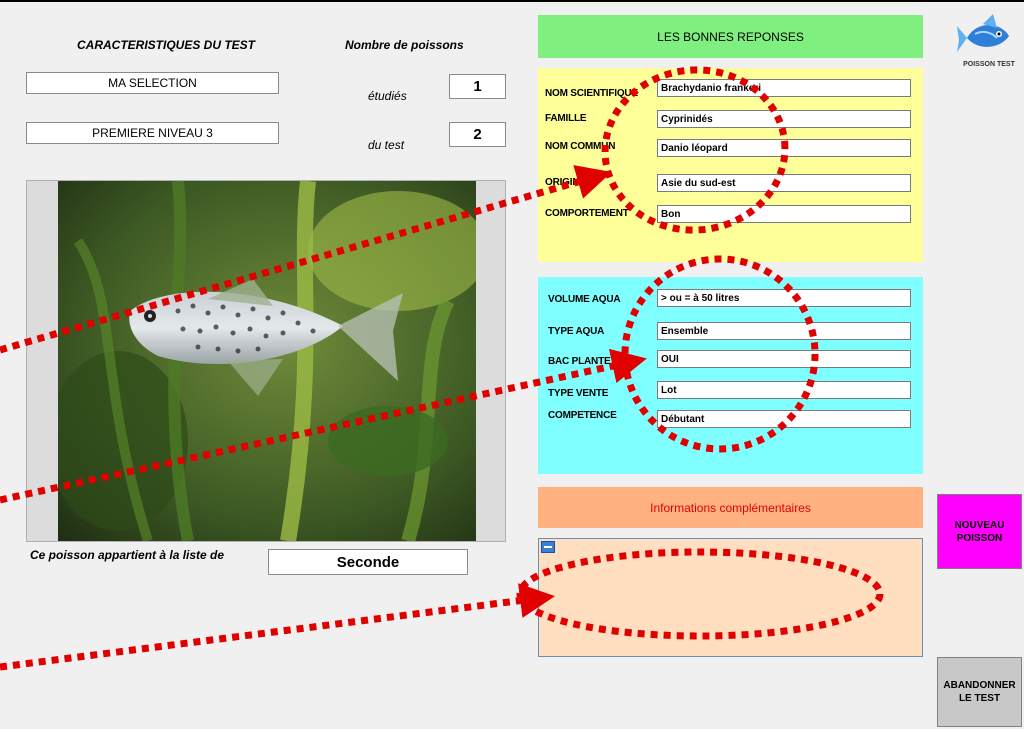 The height and width of the screenshot is (729, 1024). What do you see at coordinates (387, 96) in the screenshot?
I see `studied-label: étudiés` at bounding box center [387, 96].